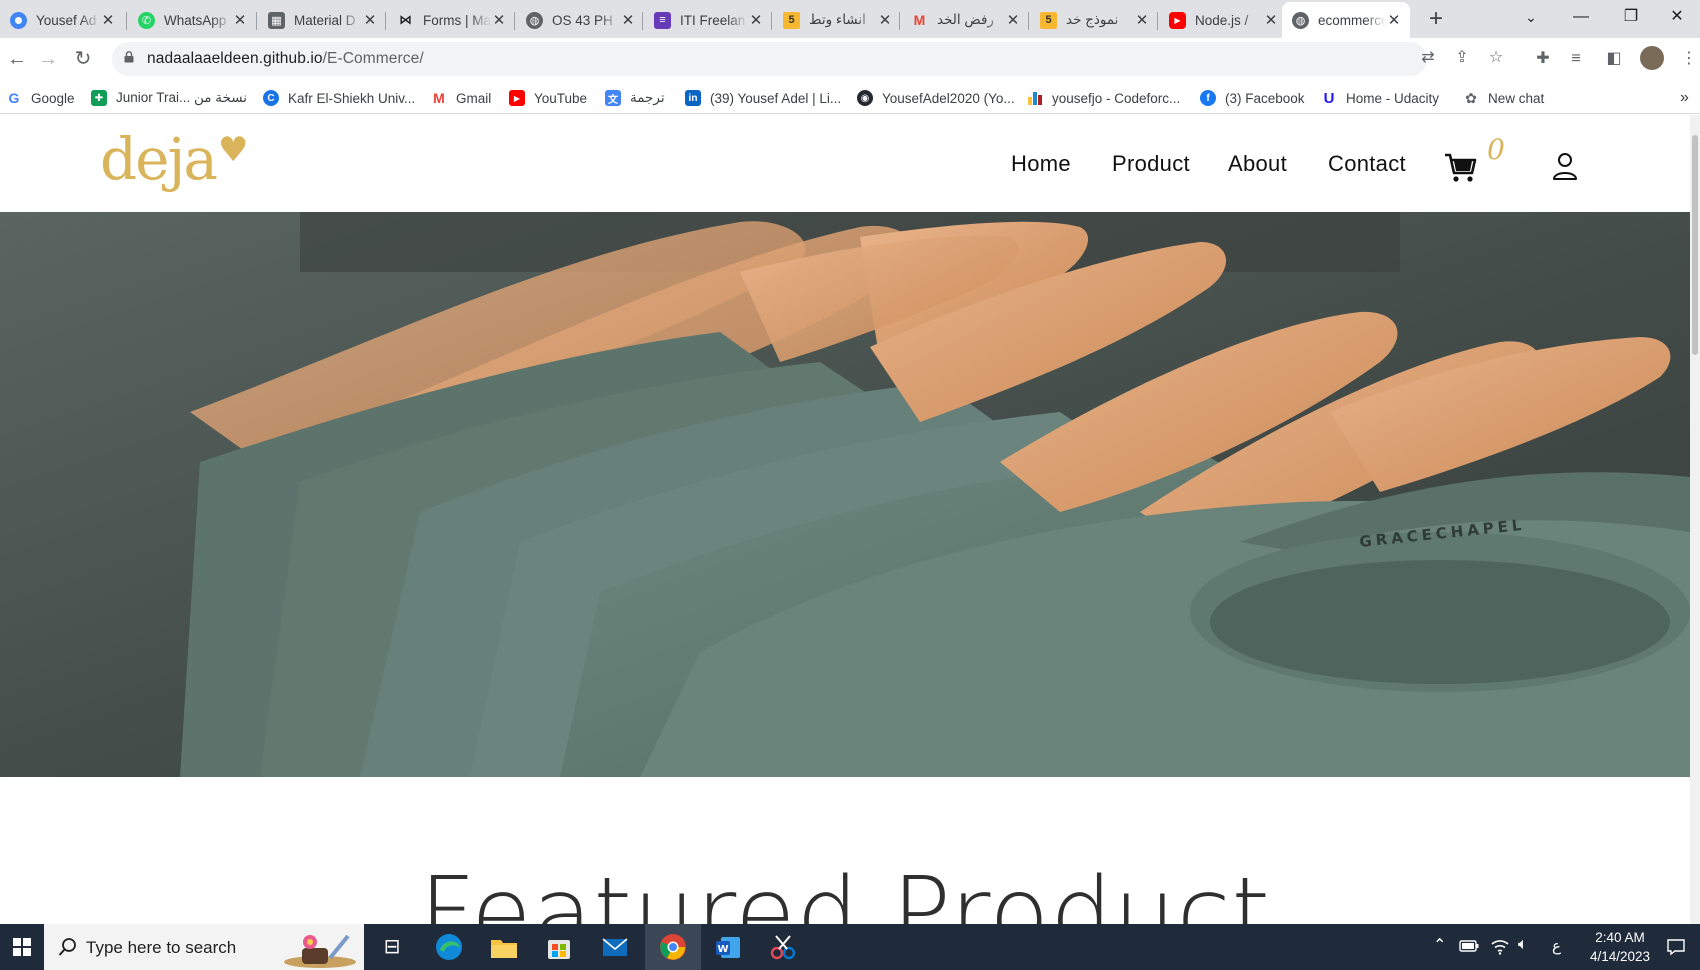 This screenshot has width=1700, height=970. I want to click on bookmark-facebook: f (3) Facebook, so click(1252, 98).